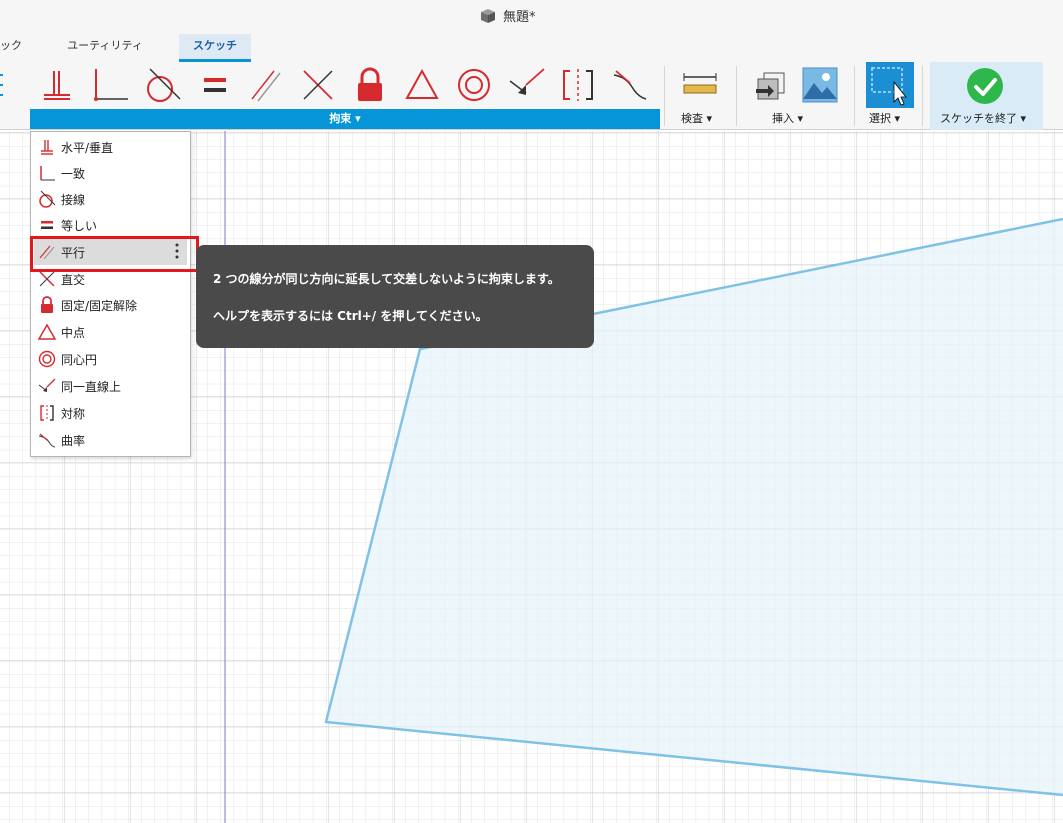  I want to click on tooltip-description: 2 つの線分が同じ方向に延長して交差しないように拘束します。, so click(386, 279).